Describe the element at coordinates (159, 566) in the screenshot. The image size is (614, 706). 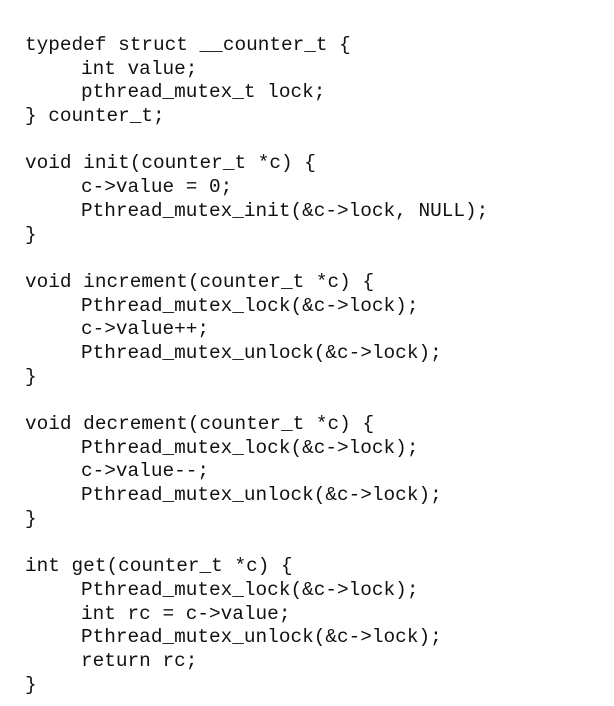
I see `code-line: int get(counter_t *c) {` at that location.